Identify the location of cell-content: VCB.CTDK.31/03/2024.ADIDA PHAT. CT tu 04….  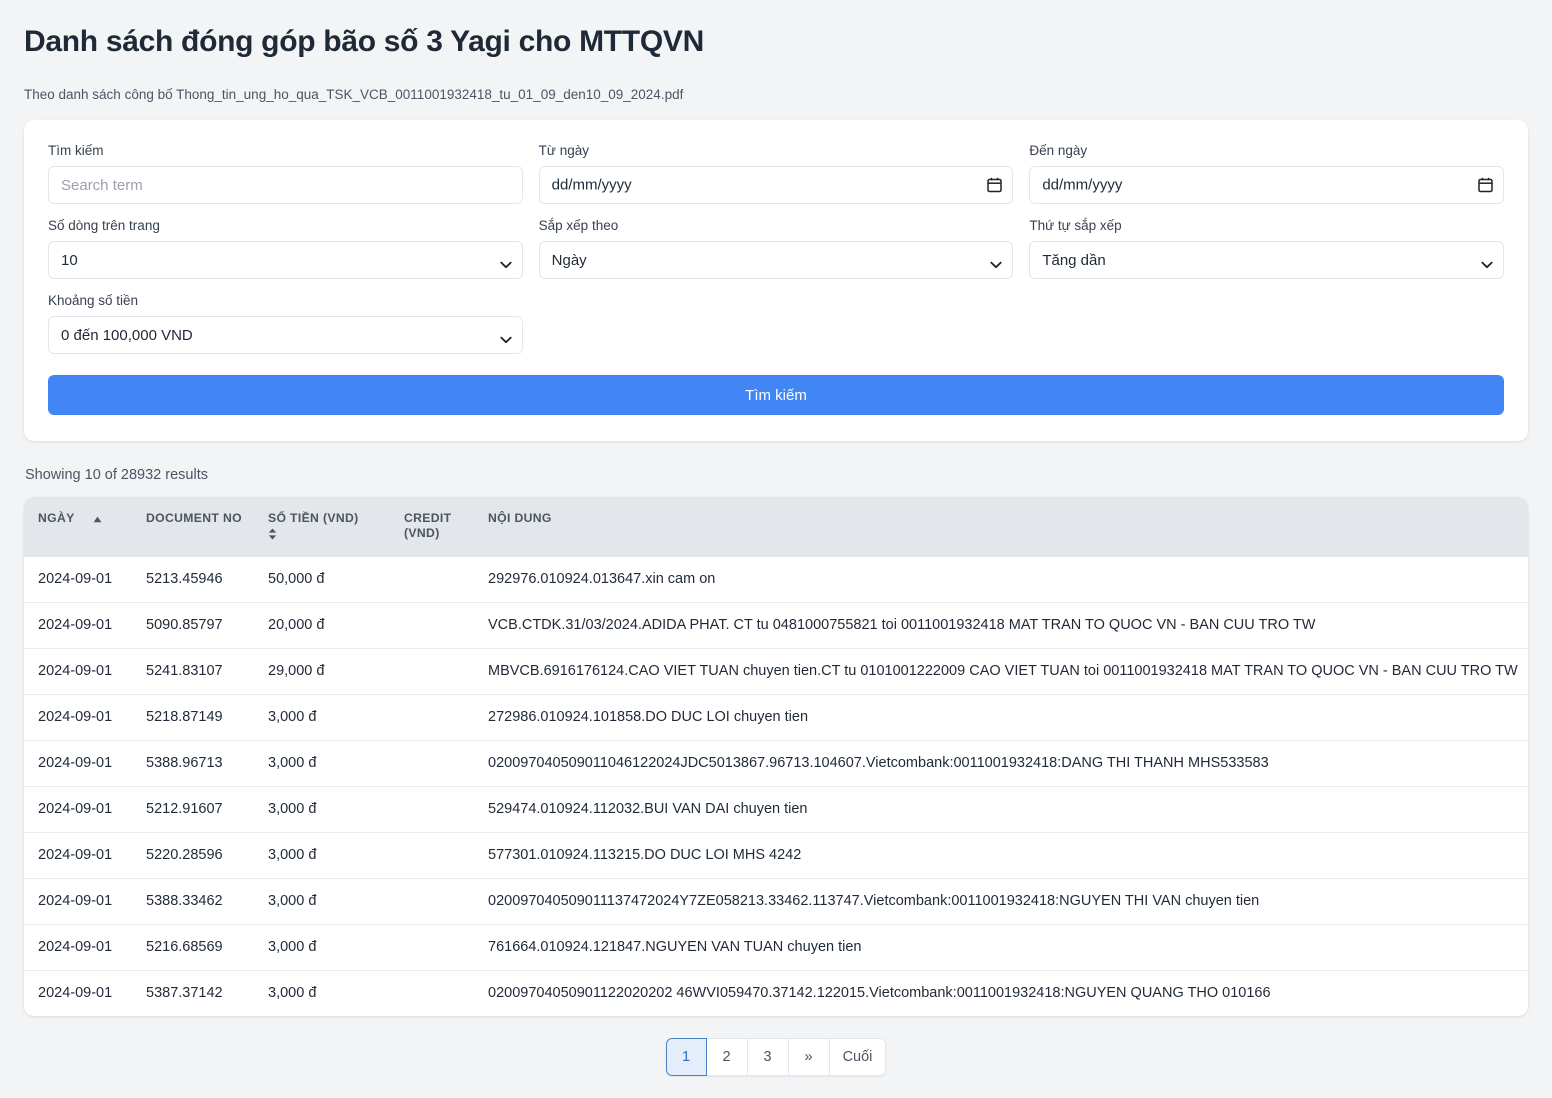
(1008, 625).